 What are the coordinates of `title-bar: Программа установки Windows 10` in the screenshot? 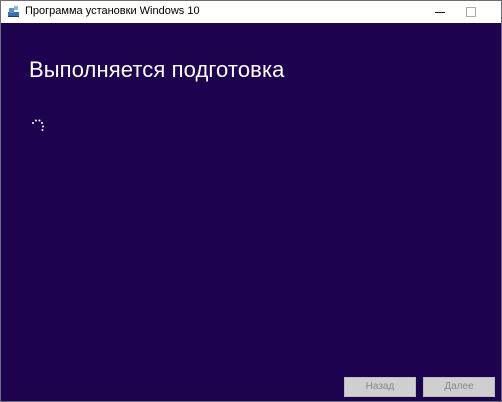 It's located at (251, 12).